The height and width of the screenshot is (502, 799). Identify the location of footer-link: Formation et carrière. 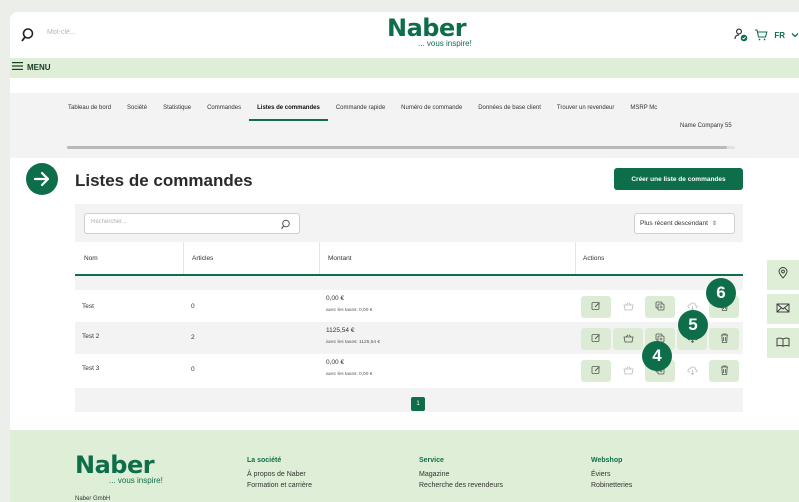
(279, 485).